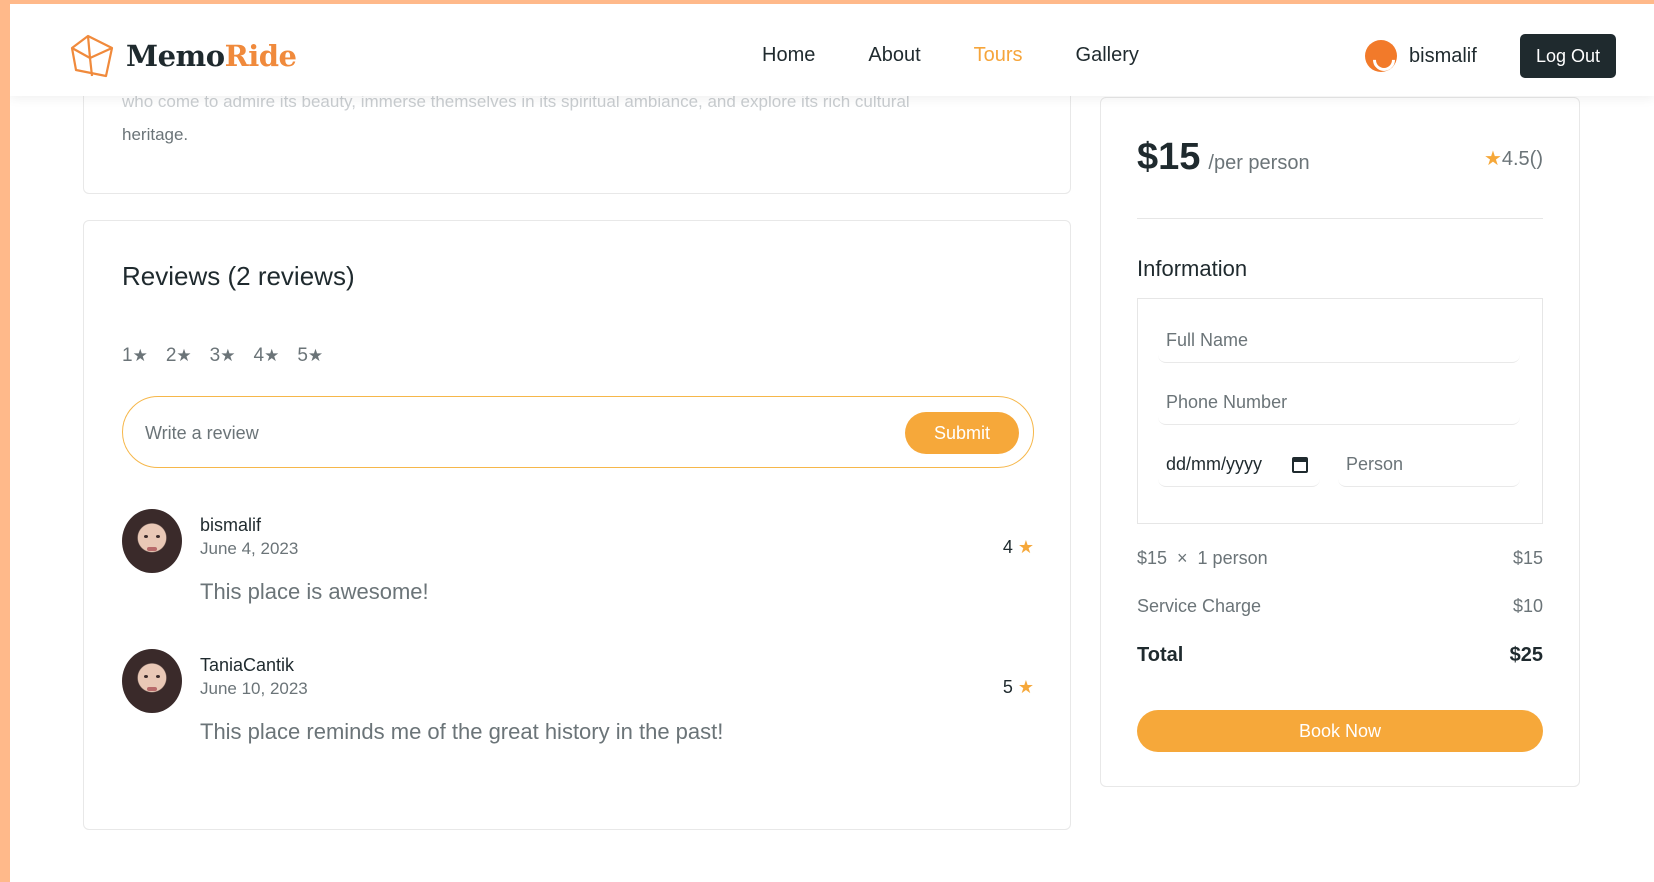 The height and width of the screenshot is (882, 1654). I want to click on user-menu: bismalif, so click(1421, 56).